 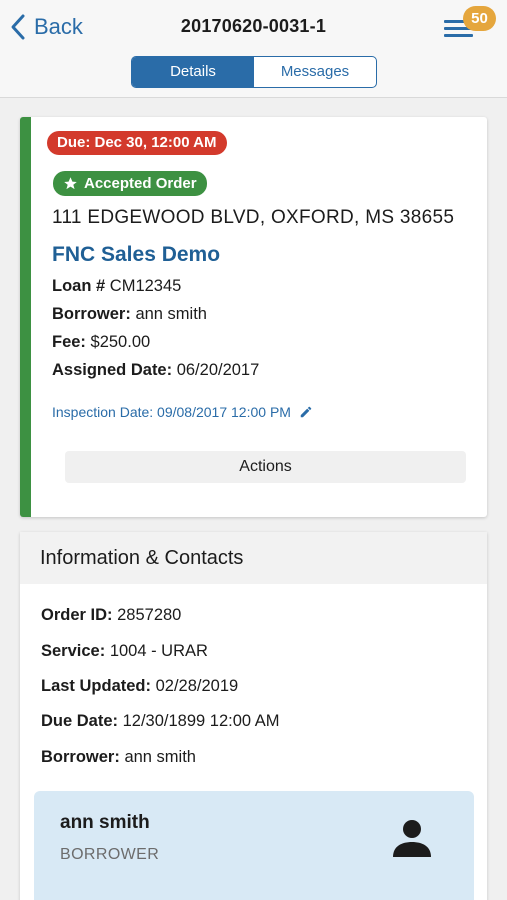 What do you see at coordinates (136, 255) in the screenshot?
I see `client-name: FNC Sales Demo` at bounding box center [136, 255].